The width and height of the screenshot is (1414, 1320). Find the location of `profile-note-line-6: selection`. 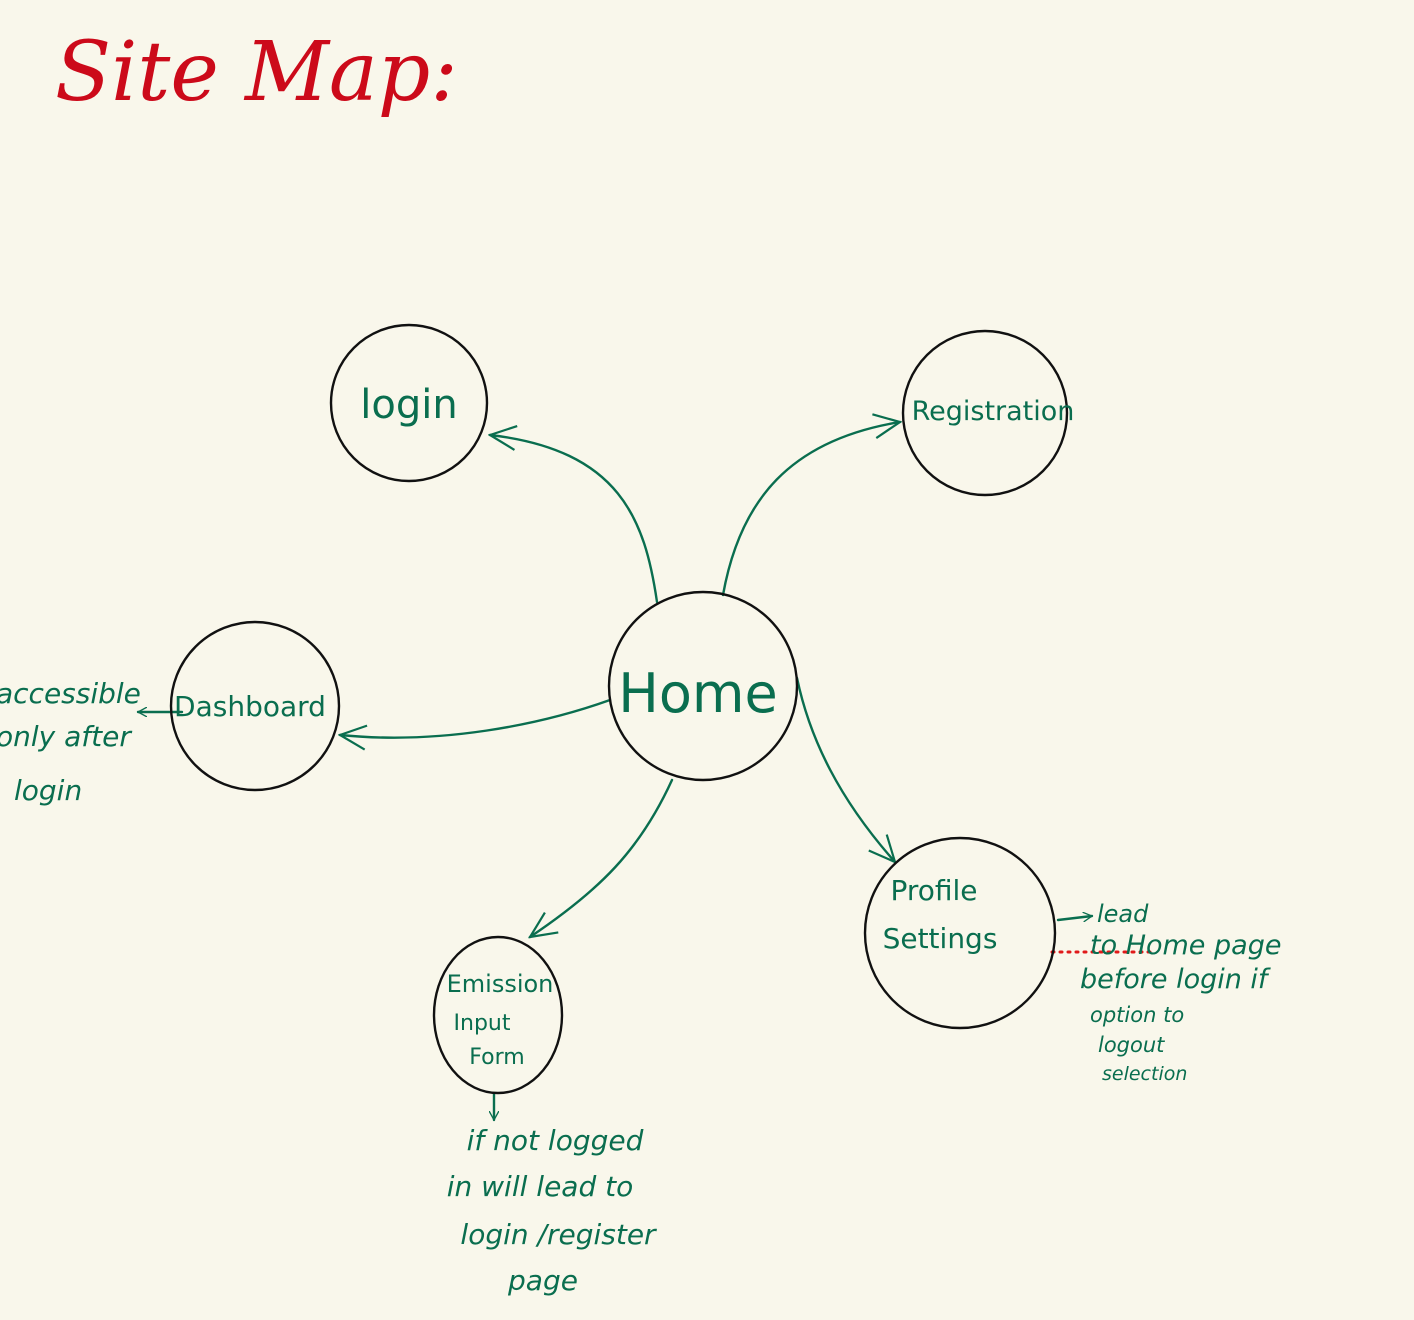

profile-note-line-6: selection is located at coordinates (1144, 1074).